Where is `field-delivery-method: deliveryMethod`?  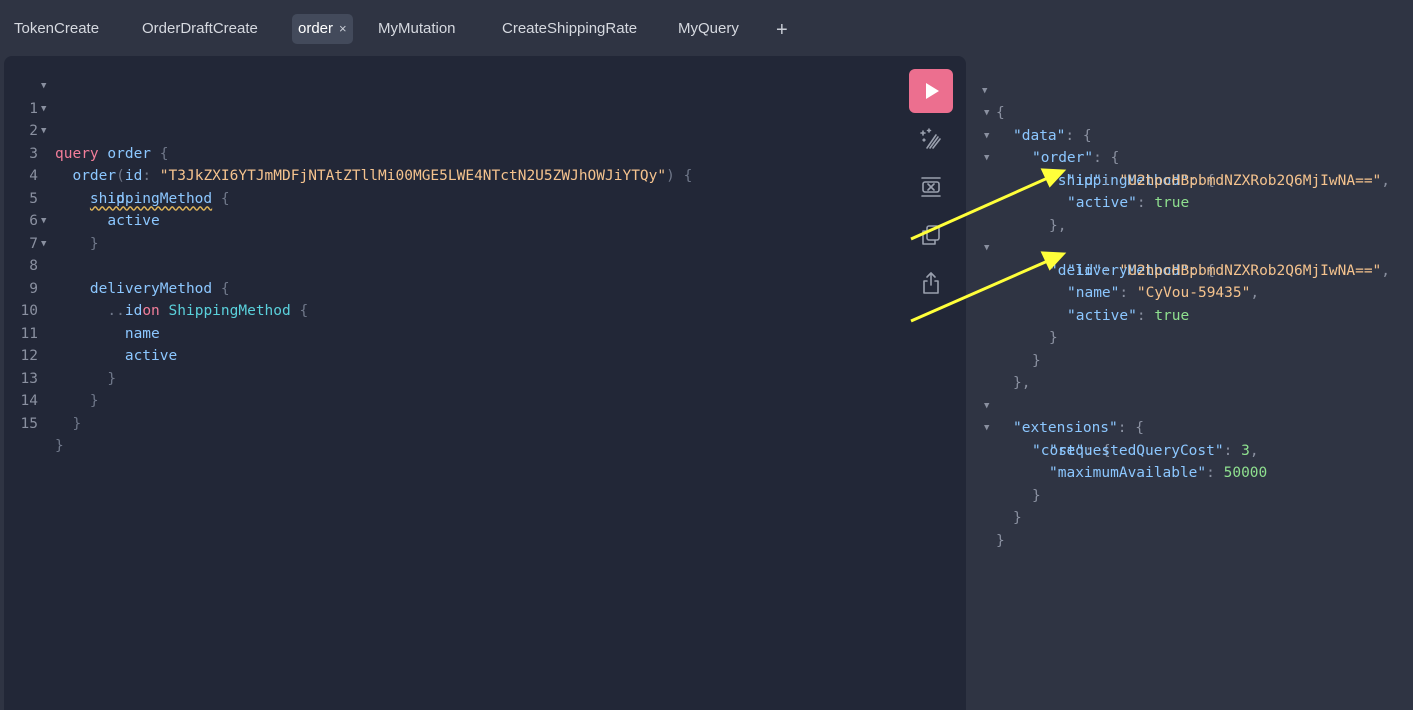 field-delivery-method: deliveryMethod is located at coordinates (151, 288).